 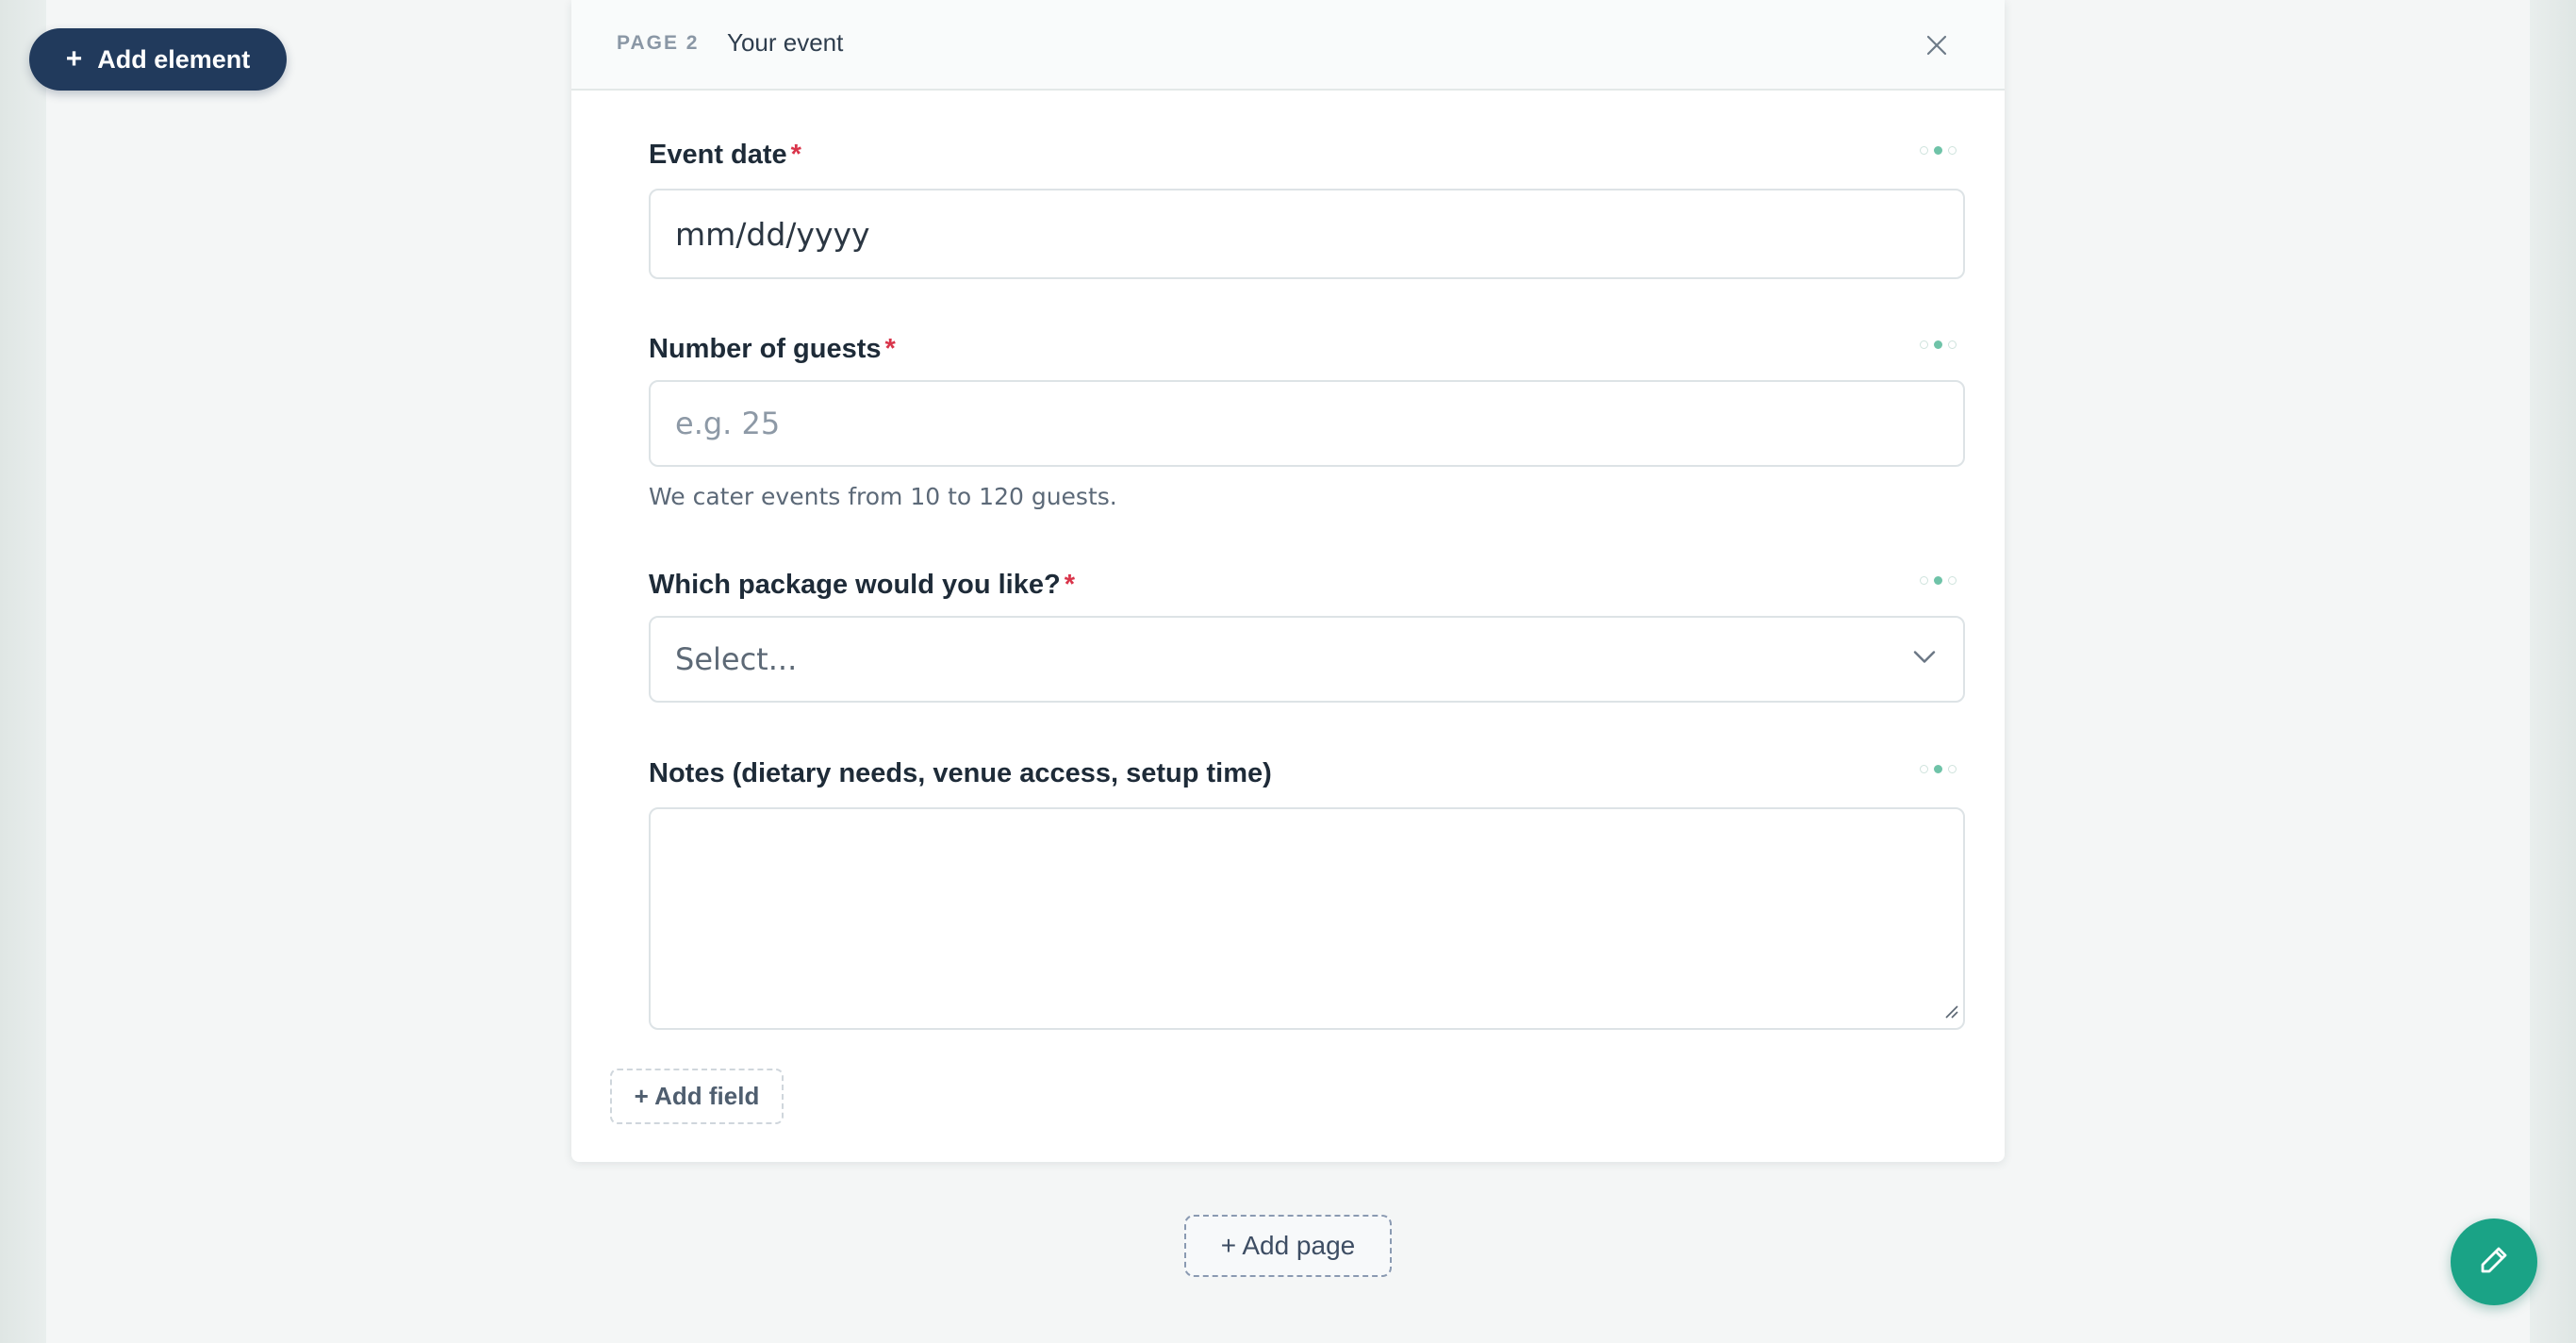 What do you see at coordinates (718, 155) in the screenshot?
I see `event-date-label-text: Event date` at bounding box center [718, 155].